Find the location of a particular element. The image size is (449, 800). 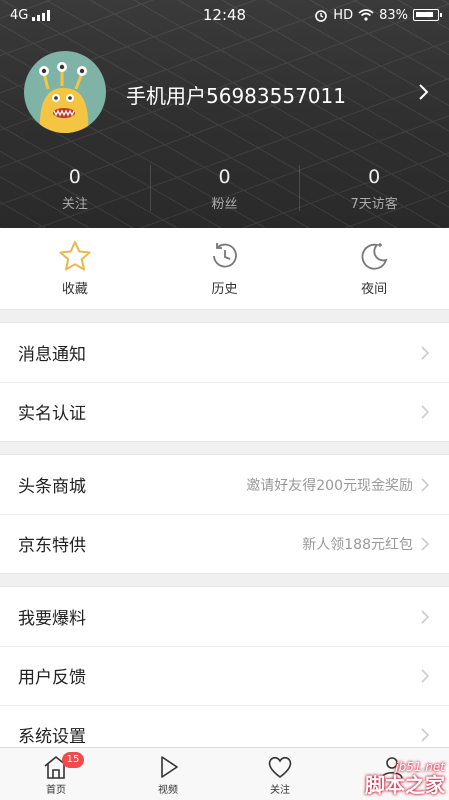

quick-action-history: 历史 is located at coordinates (225, 268).